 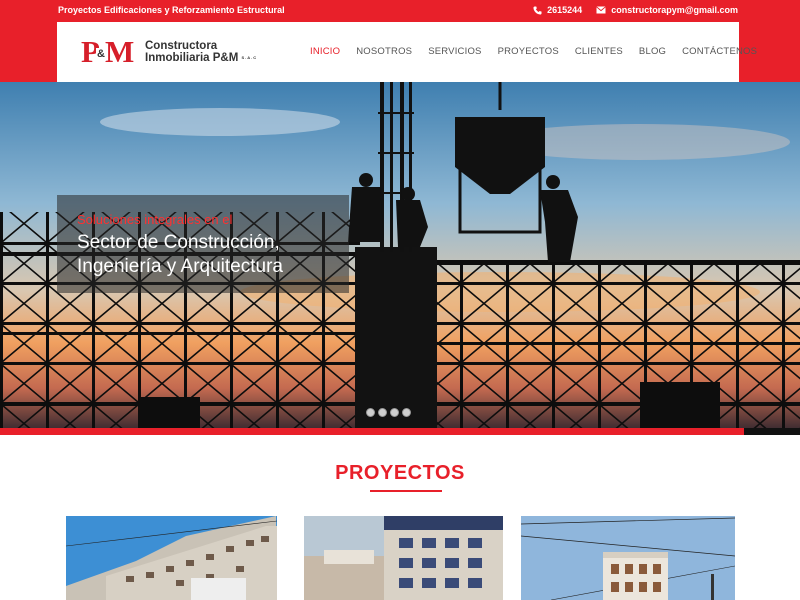 I want to click on envelope-icon, so click(x=601, y=10).